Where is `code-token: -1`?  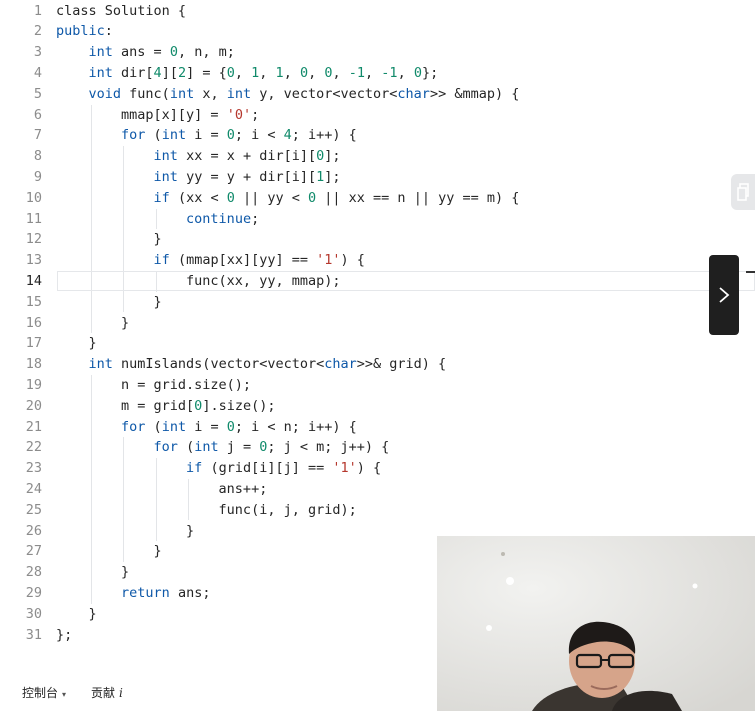
code-token: -1 is located at coordinates (389, 72).